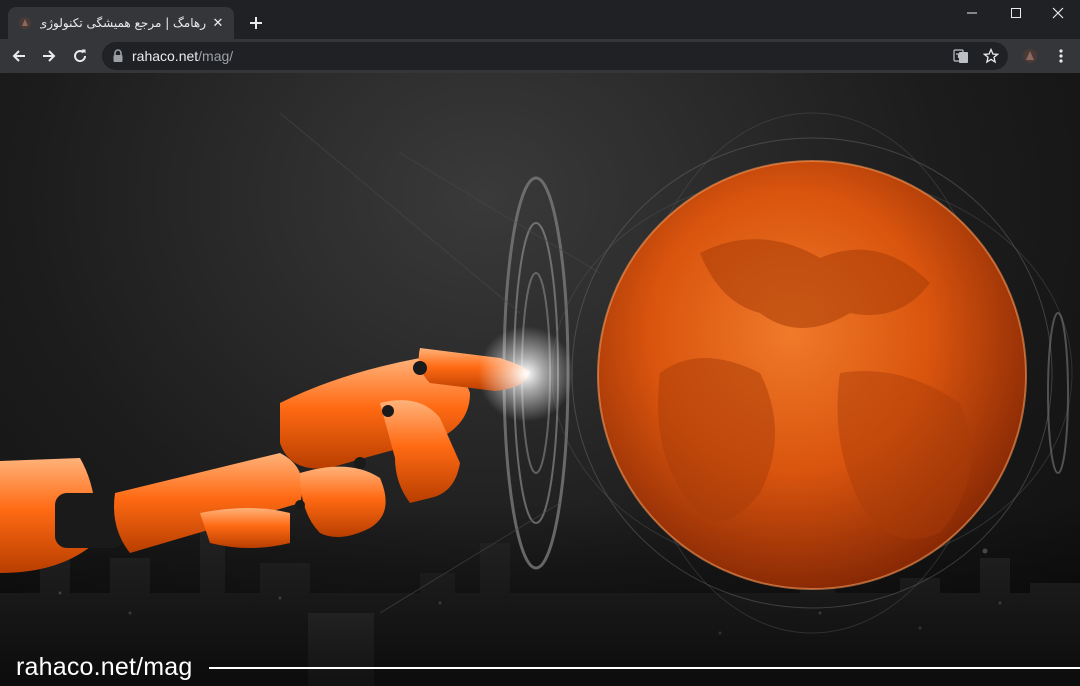 The height and width of the screenshot is (686, 1080). I want to click on extension-icon, so click(1030, 56).